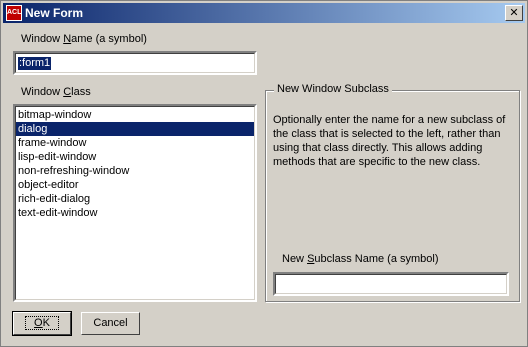 This screenshot has height=347, width=528. Describe the element at coordinates (135, 213) in the screenshot. I see `window-class-item: text-edit-window` at that location.